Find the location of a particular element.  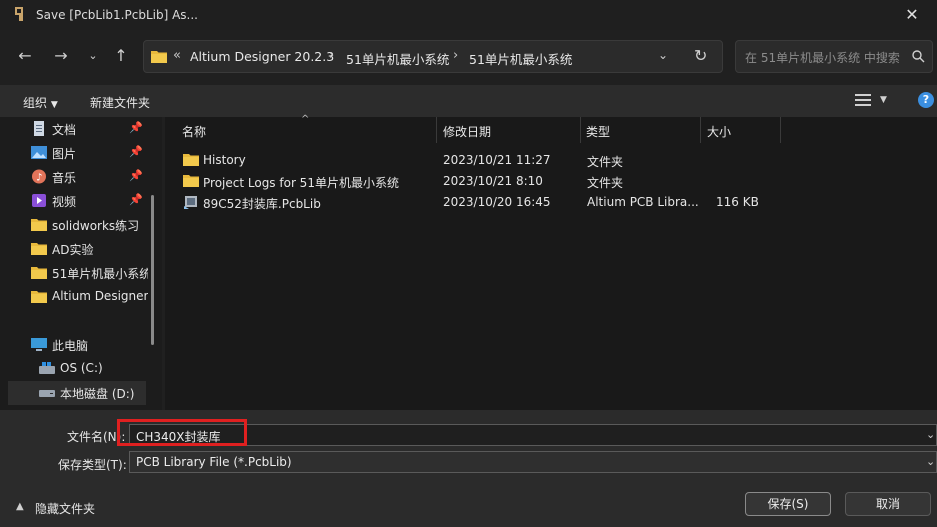

forward-icon: → is located at coordinates (61, 56).